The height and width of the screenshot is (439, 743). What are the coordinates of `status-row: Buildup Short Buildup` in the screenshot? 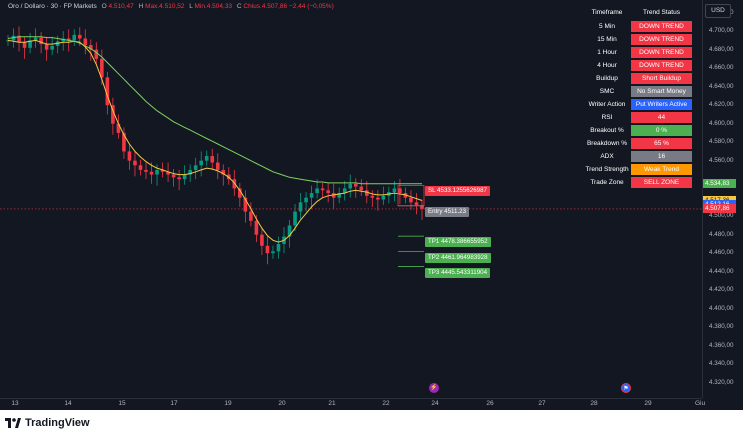 It's located at (637, 78).